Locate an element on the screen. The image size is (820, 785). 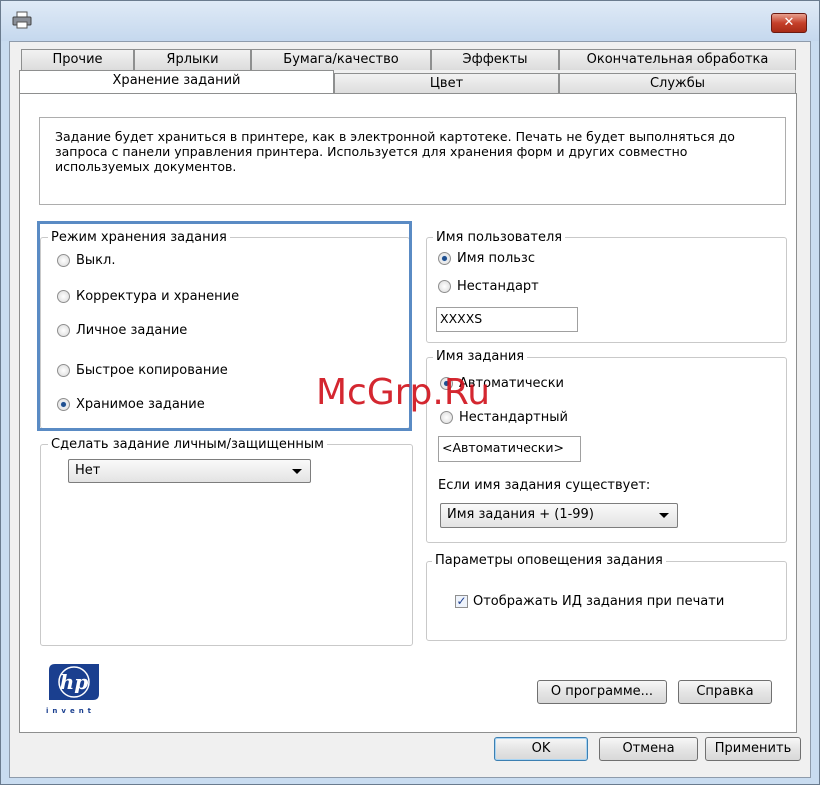
tab-color: Цвет is located at coordinates (446, 83).